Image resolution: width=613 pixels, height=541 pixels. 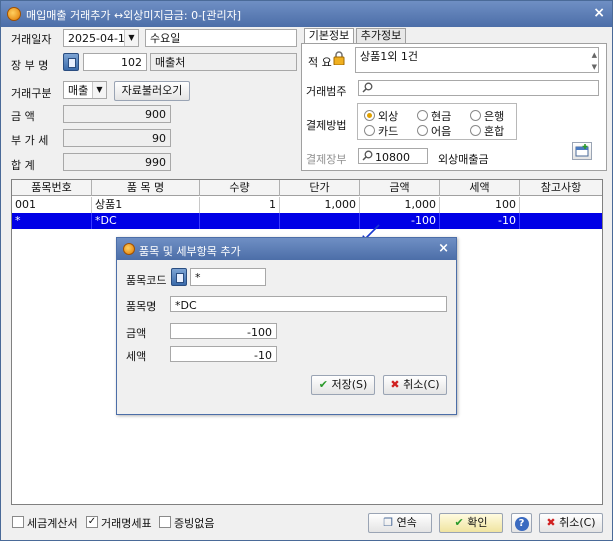 I want to click on col-tax: 세액, so click(x=480, y=188).